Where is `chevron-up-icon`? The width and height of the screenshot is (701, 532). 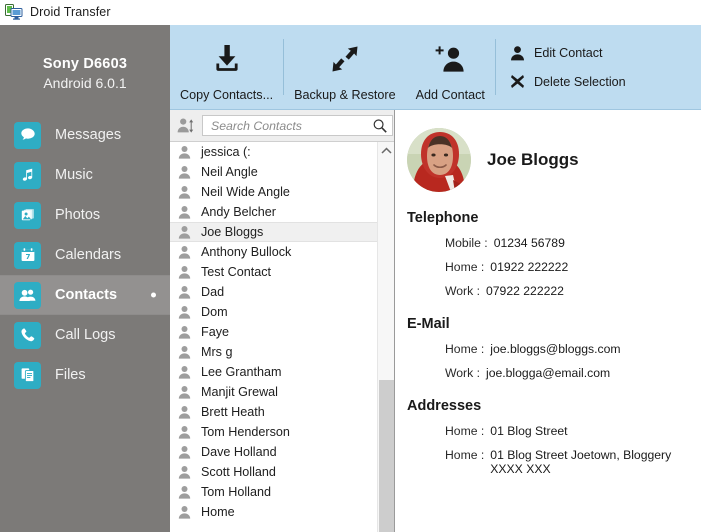 chevron-up-icon is located at coordinates (386, 150).